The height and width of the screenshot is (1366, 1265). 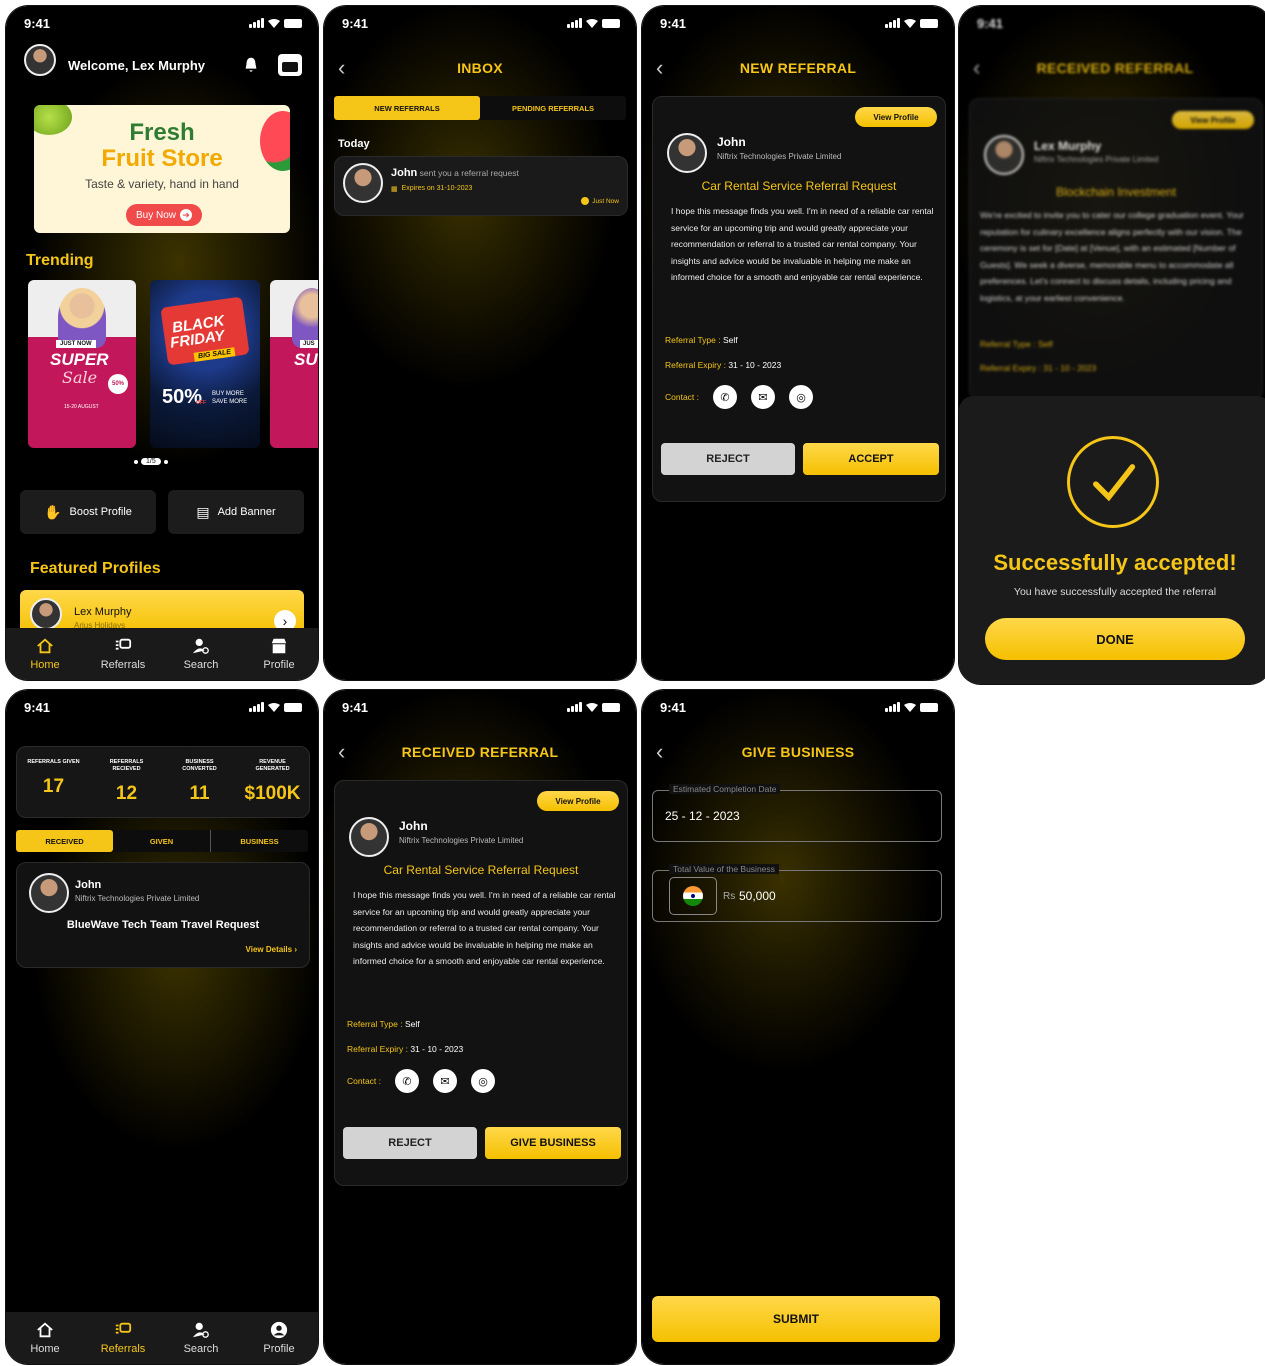 What do you see at coordinates (1038, 368) in the screenshot?
I see `referral-expiry: Referral Expiry : 31 - 10 - 2023` at bounding box center [1038, 368].